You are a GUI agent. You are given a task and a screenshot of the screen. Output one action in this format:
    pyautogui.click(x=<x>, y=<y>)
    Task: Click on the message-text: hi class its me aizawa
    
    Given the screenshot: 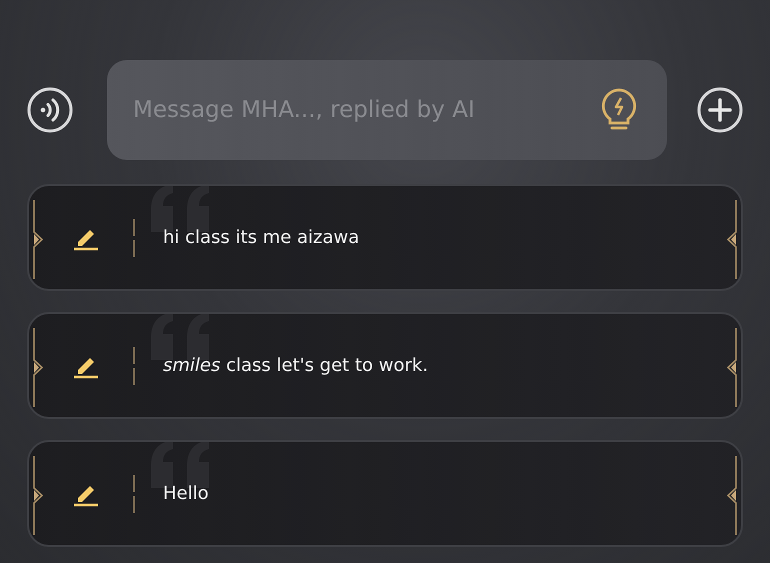 What is the action you would take?
    pyautogui.click(x=261, y=237)
    